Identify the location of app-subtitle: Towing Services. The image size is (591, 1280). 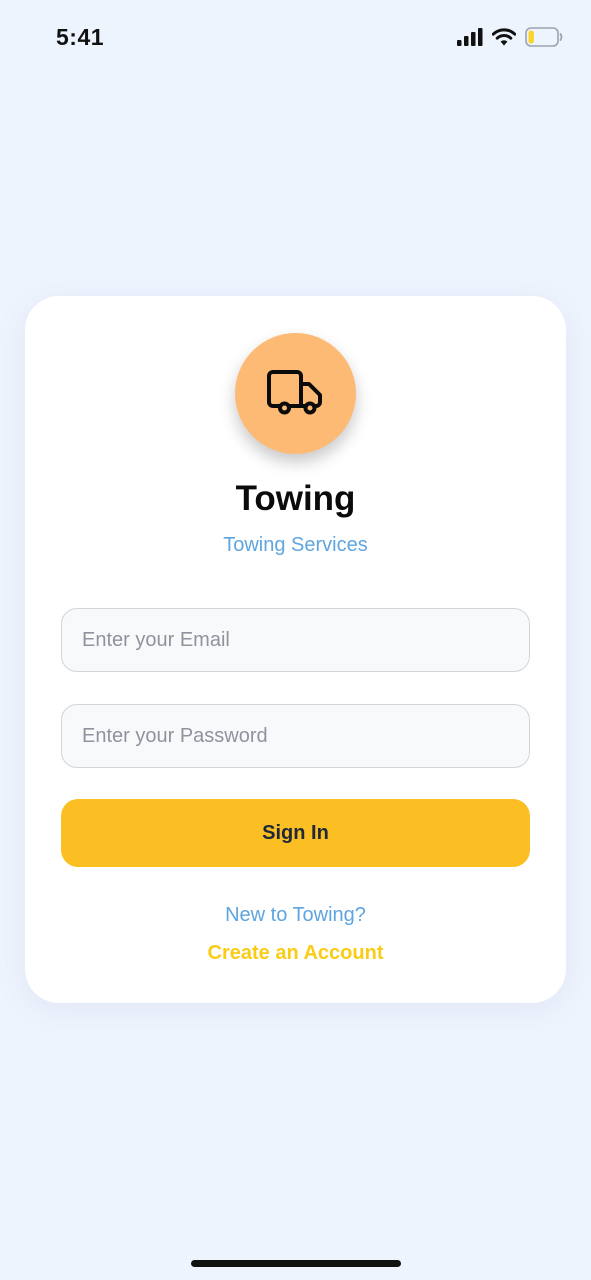
(295, 545).